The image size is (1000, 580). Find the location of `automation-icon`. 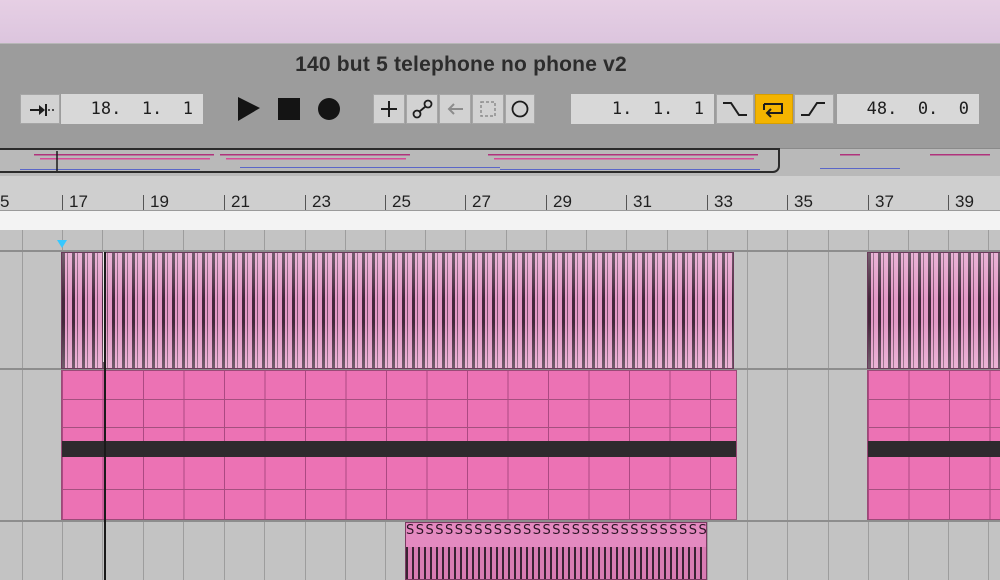

automation-icon is located at coordinates (422, 109).